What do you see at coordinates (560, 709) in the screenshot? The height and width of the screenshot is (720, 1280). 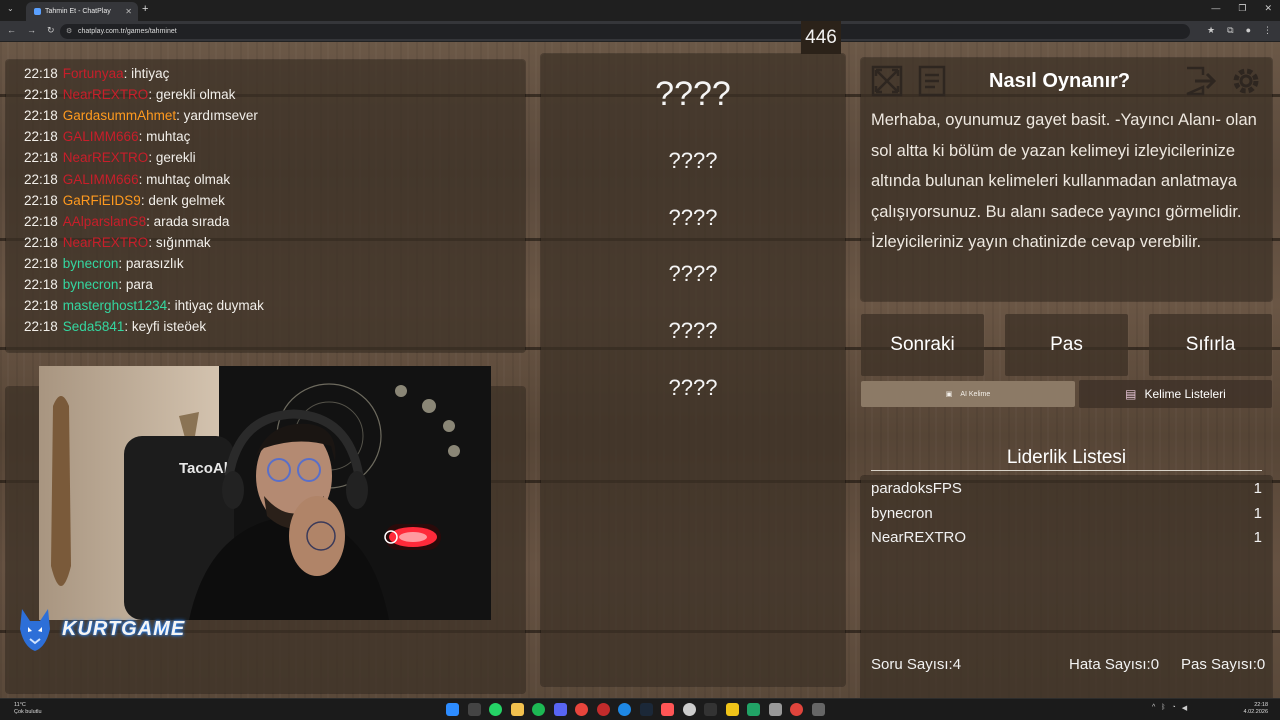 I see `discord-icon` at bounding box center [560, 709].